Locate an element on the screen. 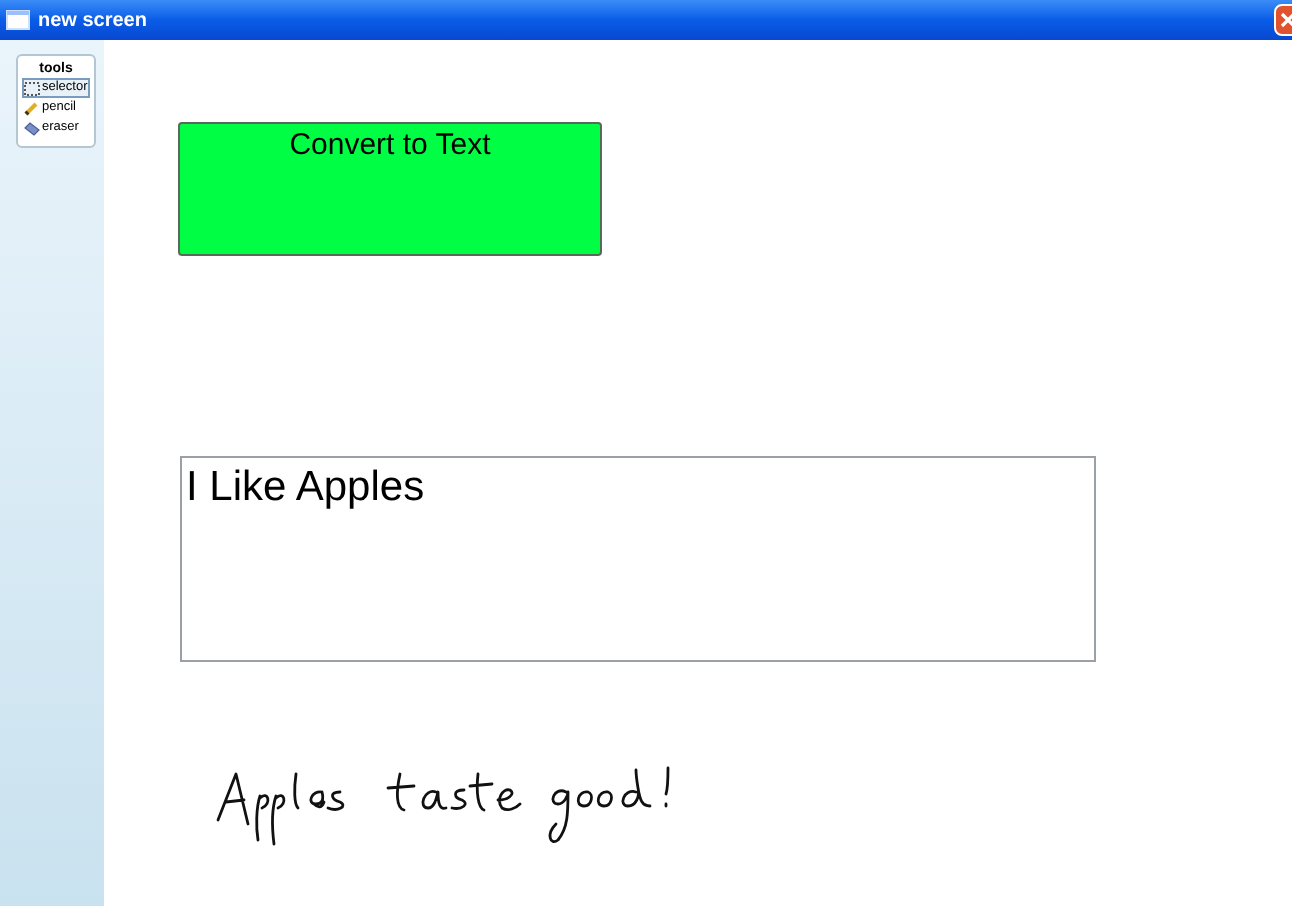  text-box-value: I Like Apples is located at coordinates (305, 487).